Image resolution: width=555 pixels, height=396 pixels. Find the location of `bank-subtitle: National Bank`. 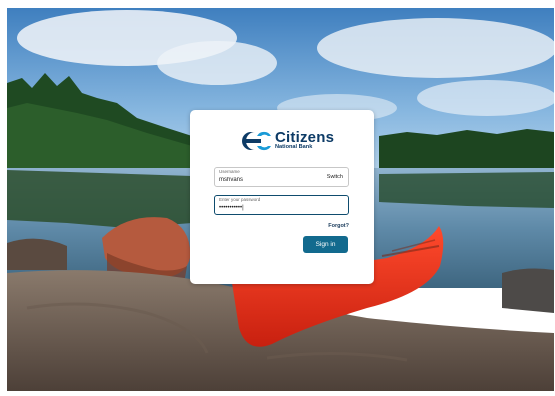

bank-subtitle: National Bank is located at coordinates (294, 147).